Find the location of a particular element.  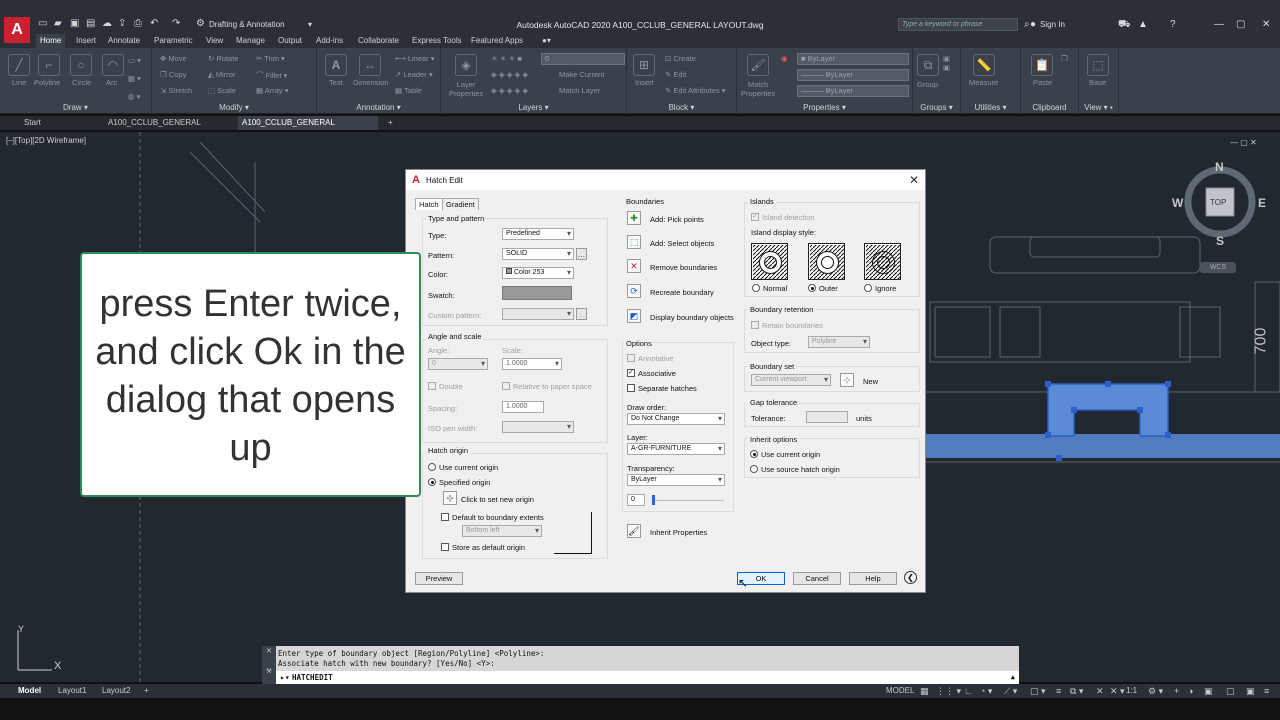

annotation-visibility-icon: ✕ is located at coordinates (1100, 691).